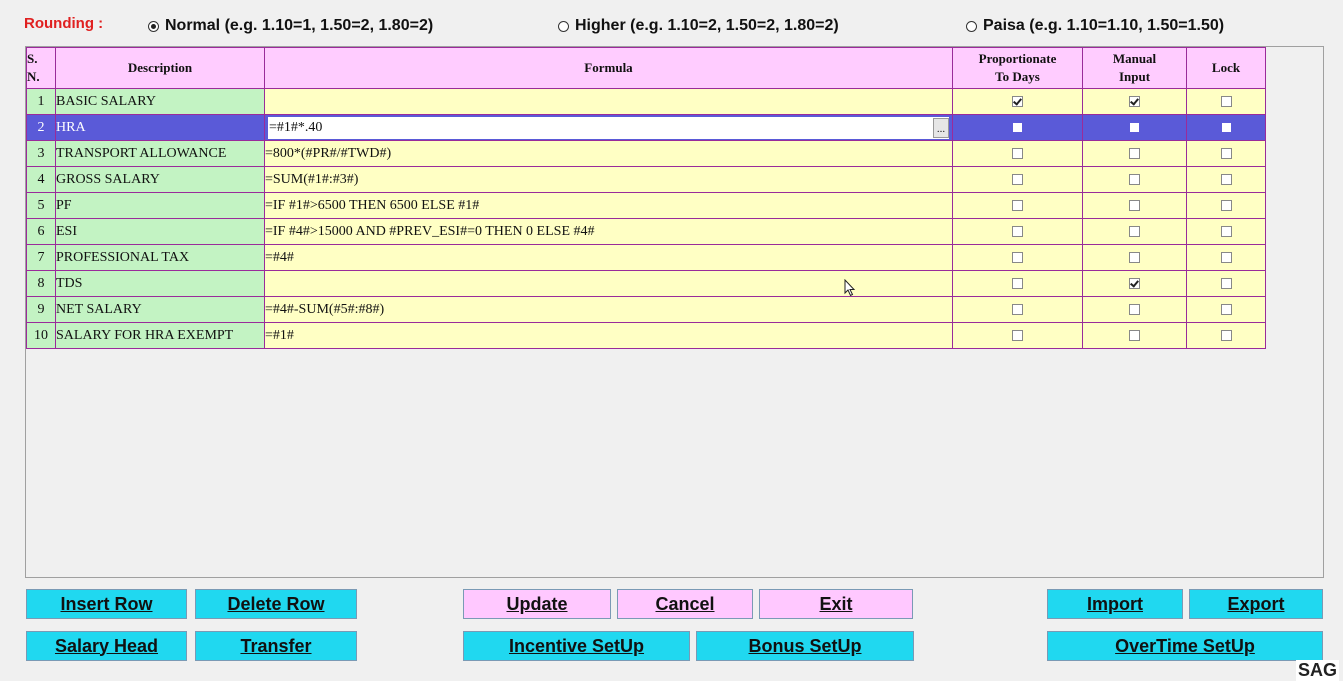 This screenshot has width=1343, height=681. Describe the element at coordinates (41, 101) in the screenshot. I see `row-number: 1` at that location.